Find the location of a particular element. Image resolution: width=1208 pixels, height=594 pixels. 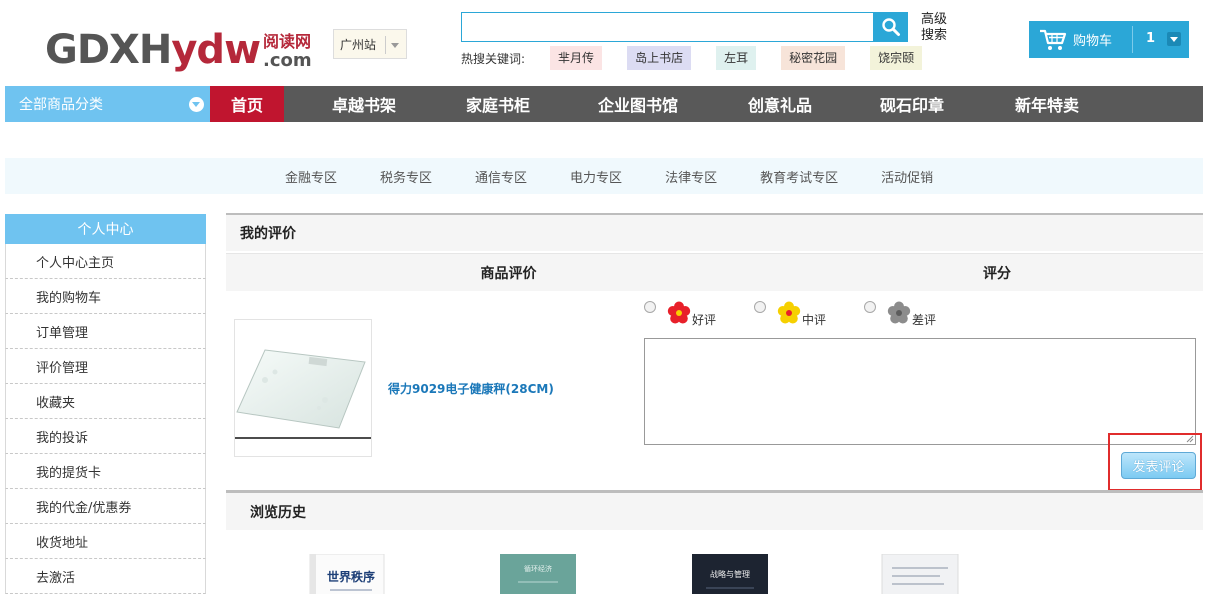

hot-keyword: 岛上书店 is located at coordinates (659, 58).